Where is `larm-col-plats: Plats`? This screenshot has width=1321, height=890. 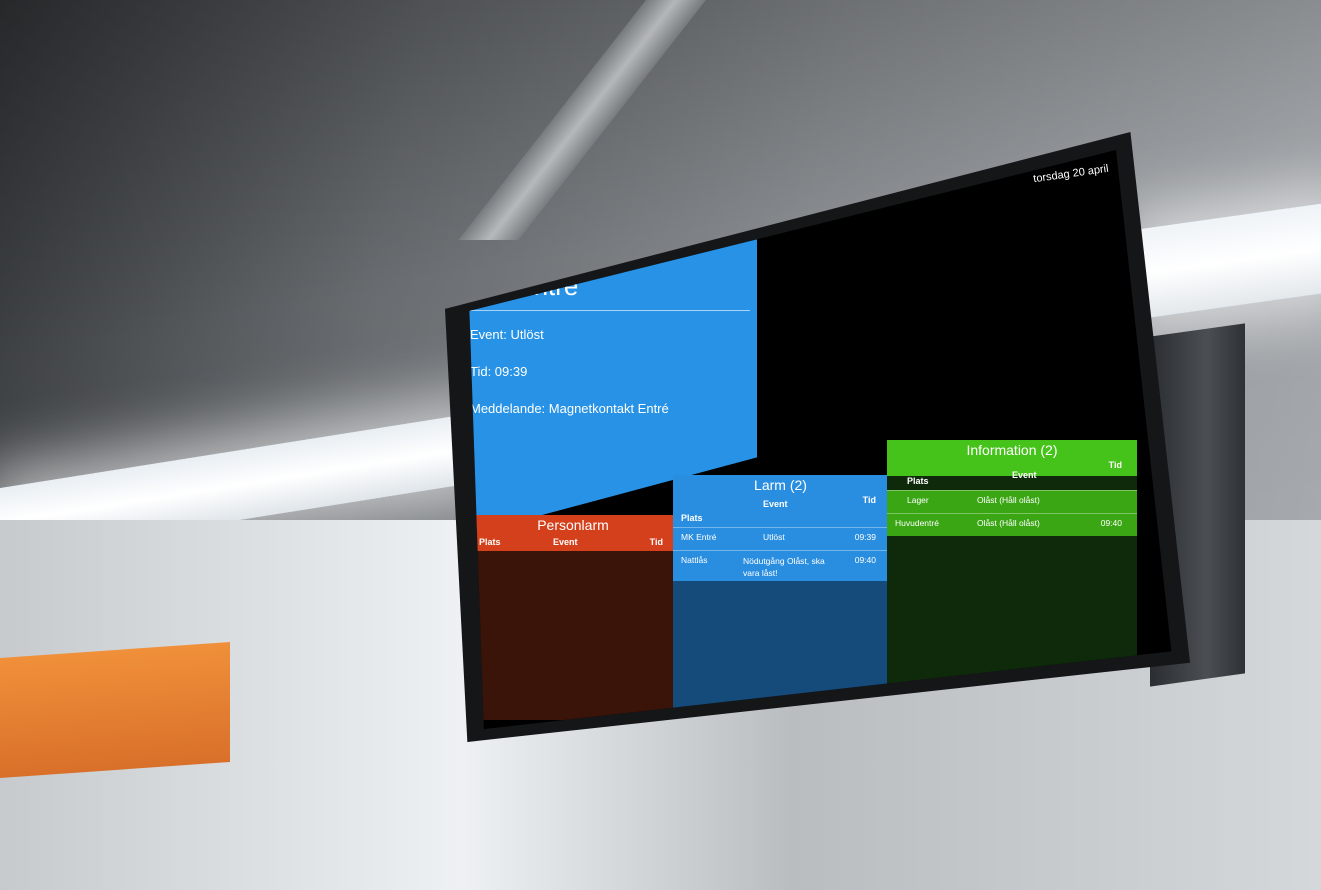
larm-col-plats: Plats is located at coordinates (692, 518).